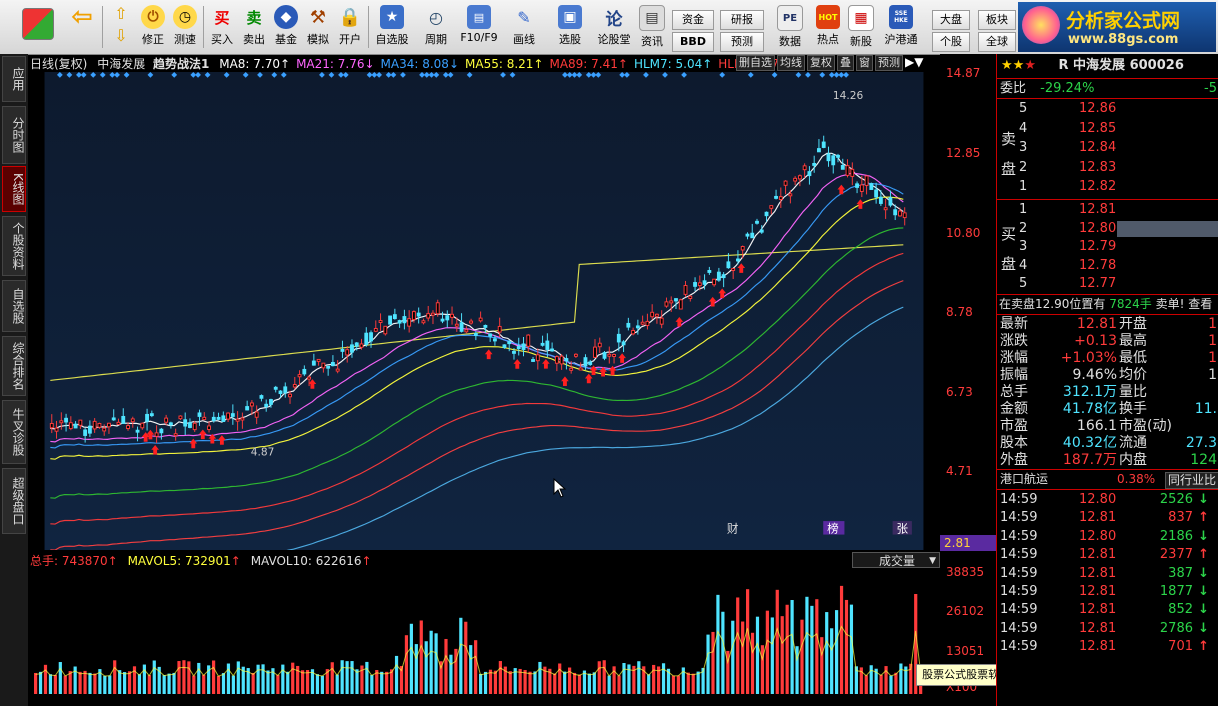  I want to click on repair-button: ⏻ 修正, so click(153, 27).